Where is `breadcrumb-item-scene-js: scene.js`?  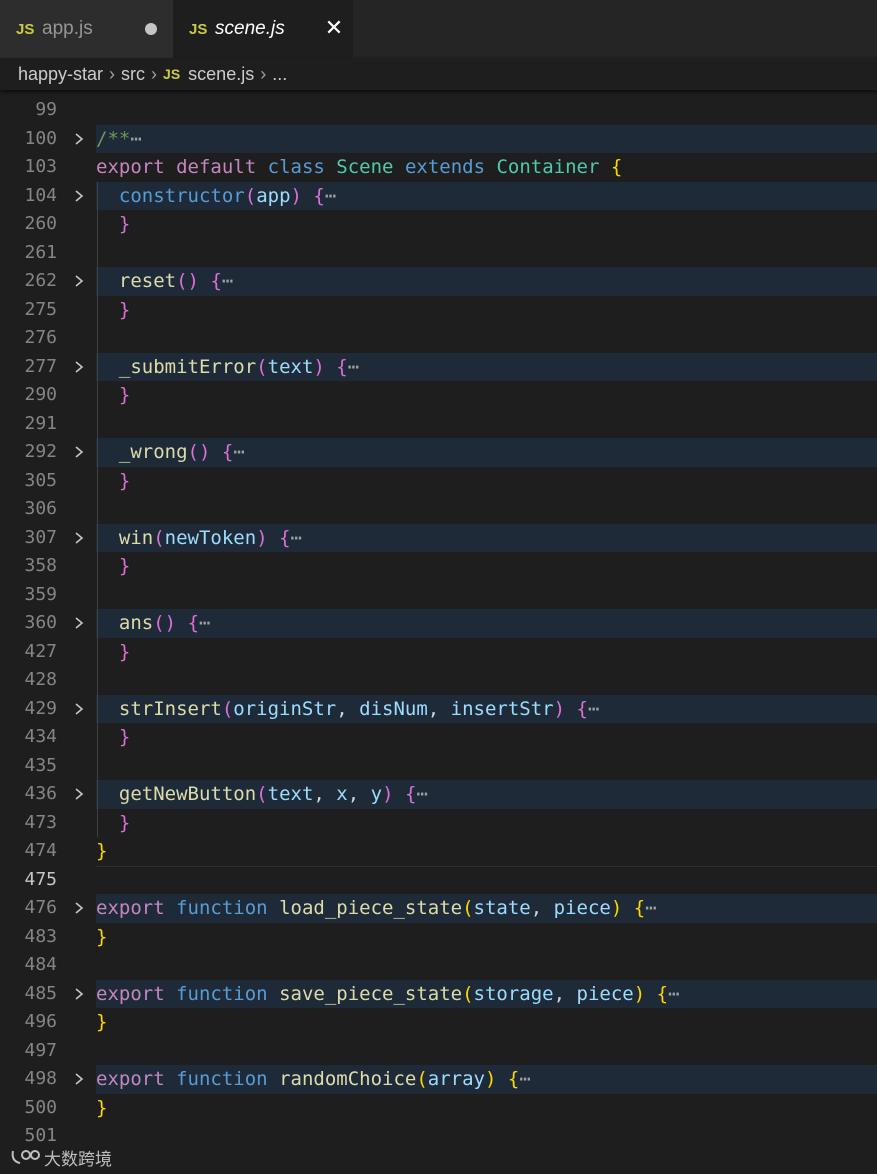 breadcrumb-item-scene-js: scene.js is located at coordinates (221, 74).